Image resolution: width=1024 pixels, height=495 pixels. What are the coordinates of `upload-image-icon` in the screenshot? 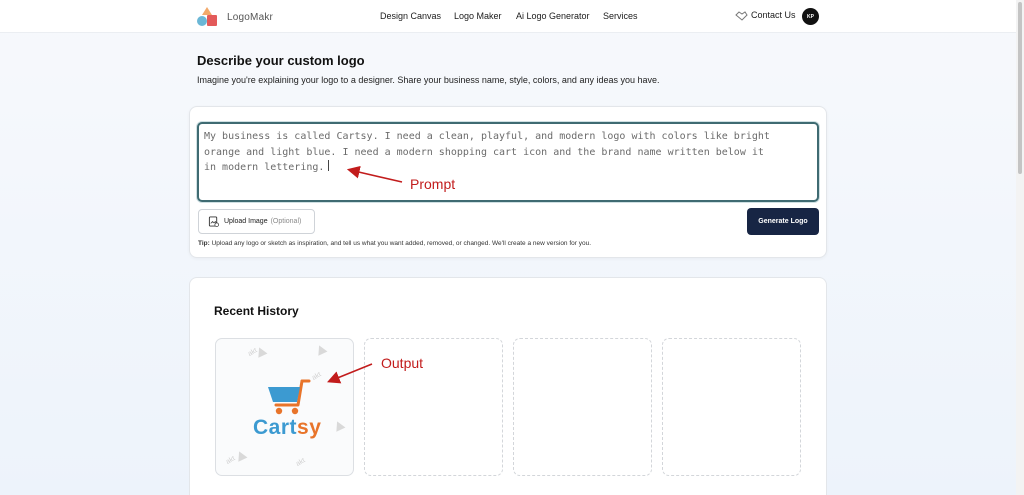 It's located at (213, 221).